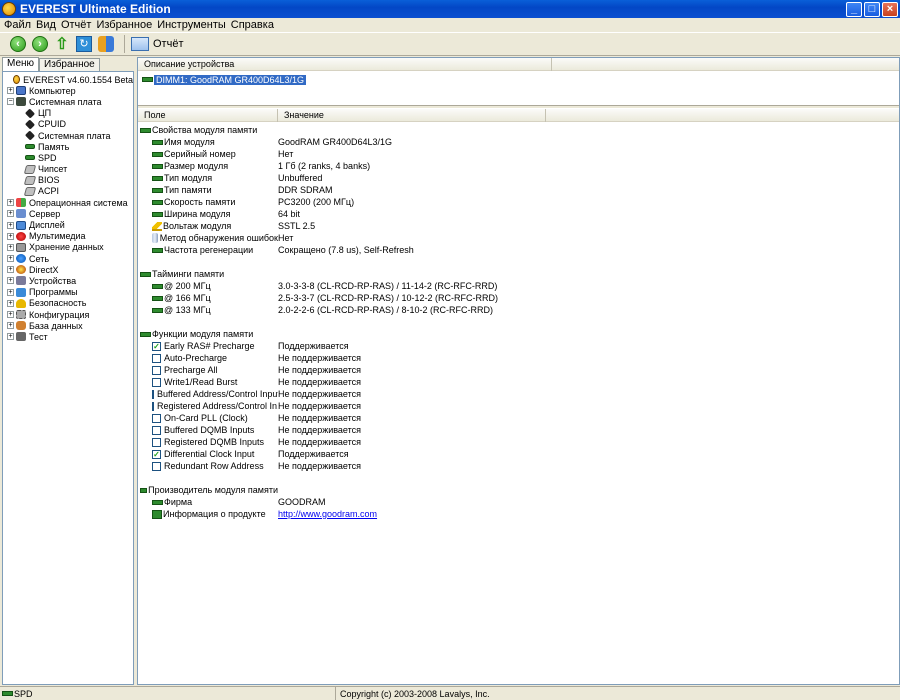 The height and width of the screenshot is (700, 900). What do you see at coordinates (854, 9) in the screenshot?
I see `minimize-button: _` at bounding box center [854, 9].